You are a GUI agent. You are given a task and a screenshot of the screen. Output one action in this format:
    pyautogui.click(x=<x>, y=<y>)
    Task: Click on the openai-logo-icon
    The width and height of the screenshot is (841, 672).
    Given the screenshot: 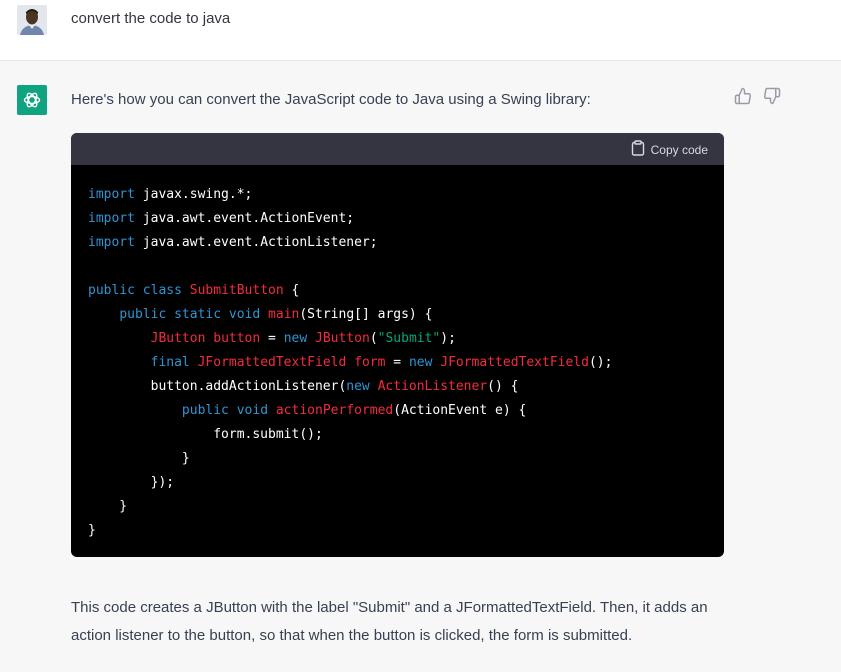 What is the action you would take?
    pyautogui.click(x=32, y=100)
    